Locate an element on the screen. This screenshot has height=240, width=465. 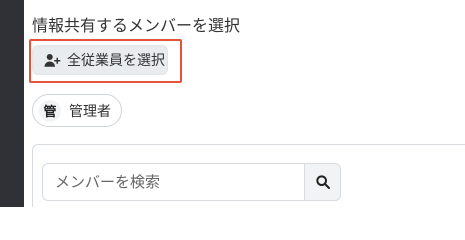
section-title: 情報共有するメンバーを選択 is located at coordinates (136, 25).